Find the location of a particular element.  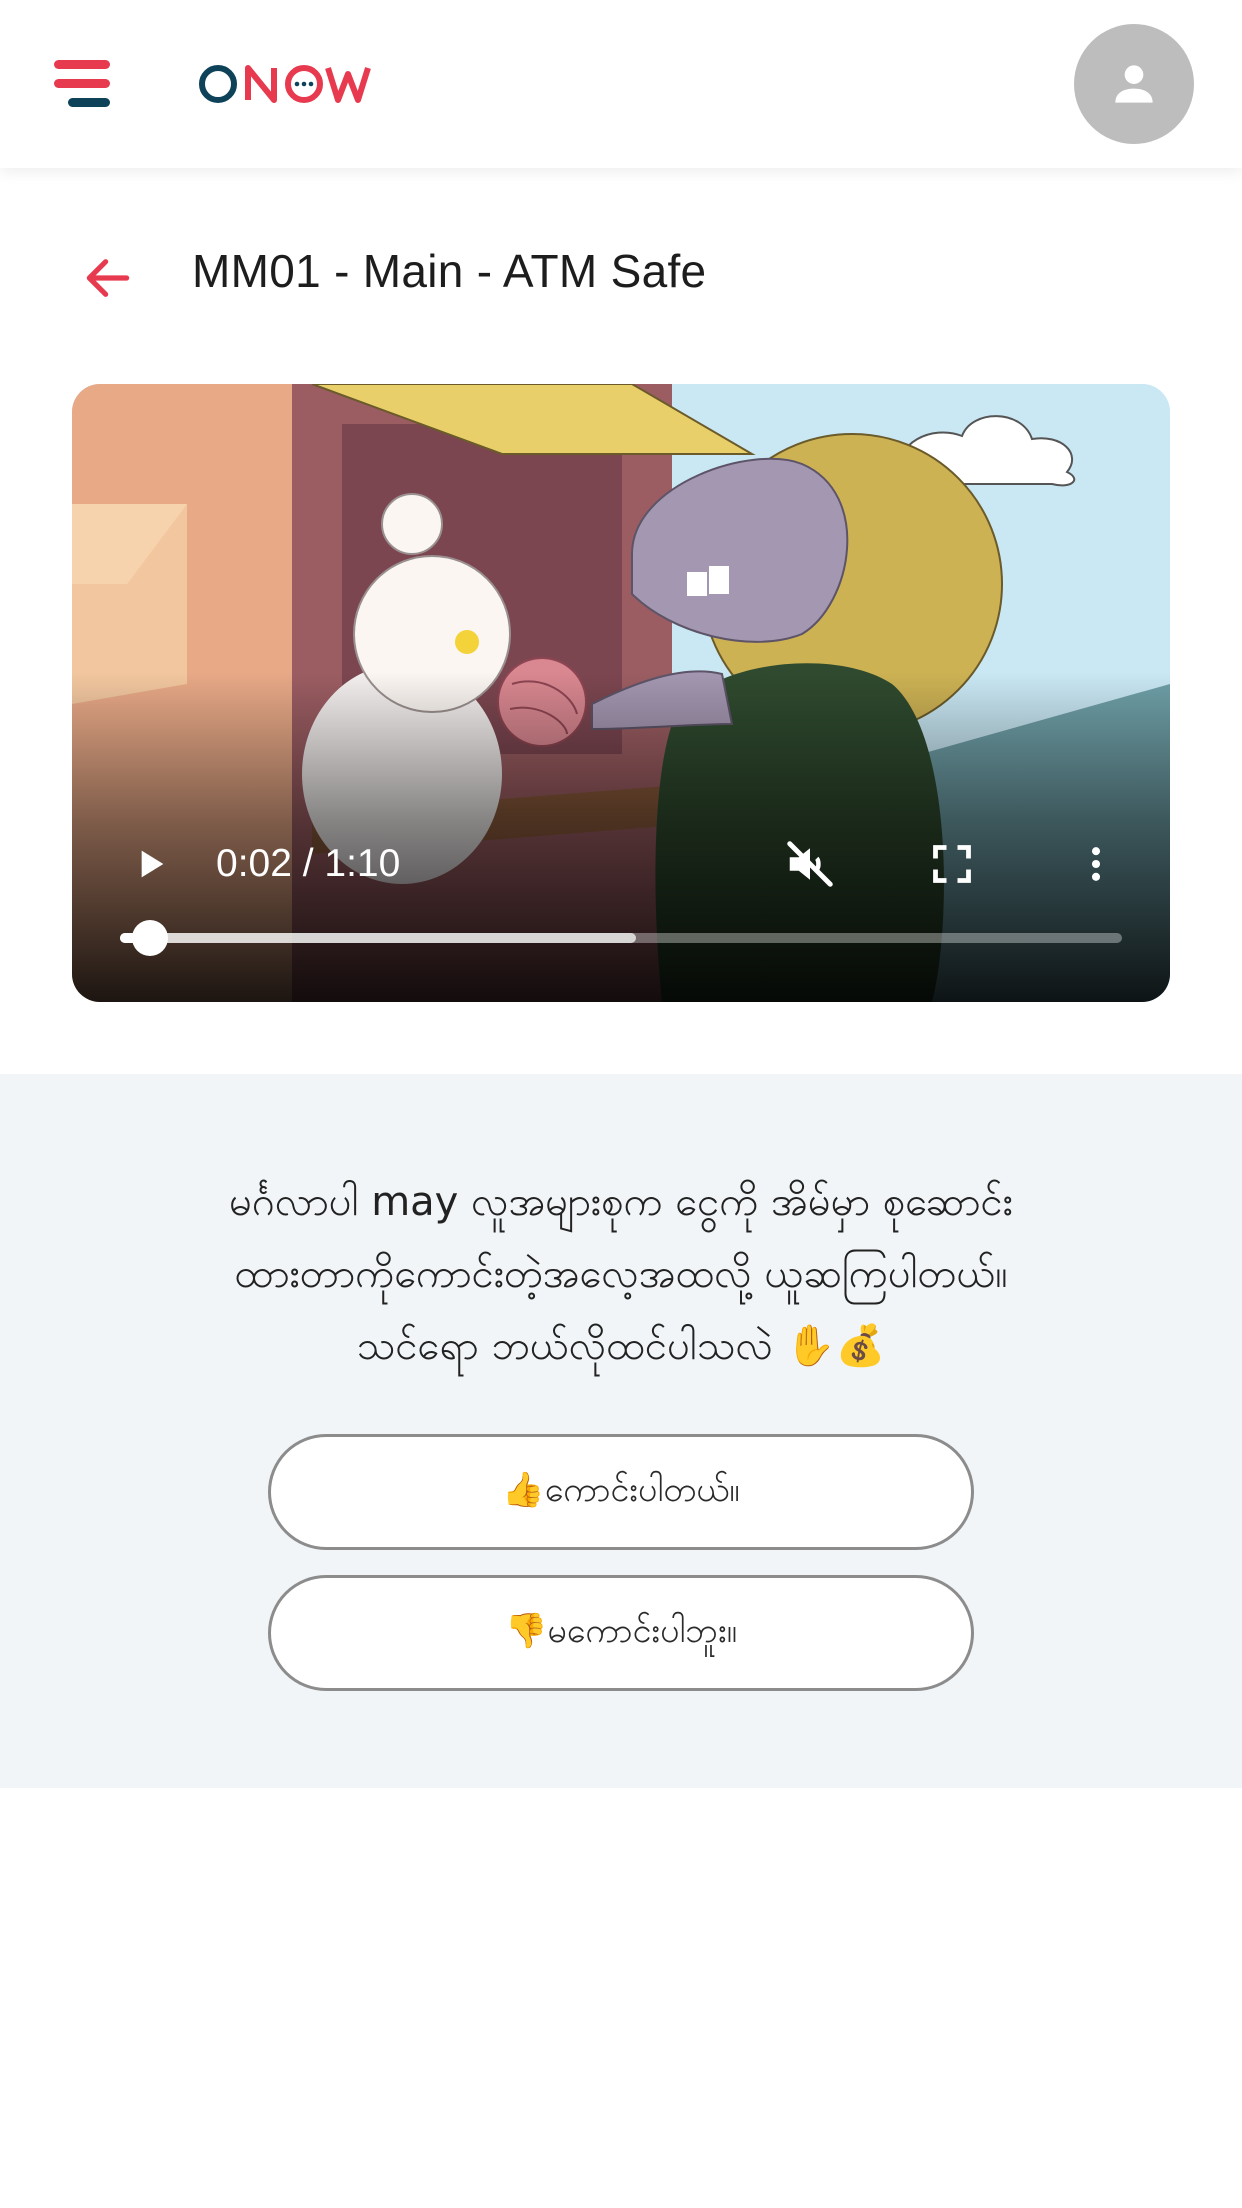

play-button is located at coordinates (150, 864).